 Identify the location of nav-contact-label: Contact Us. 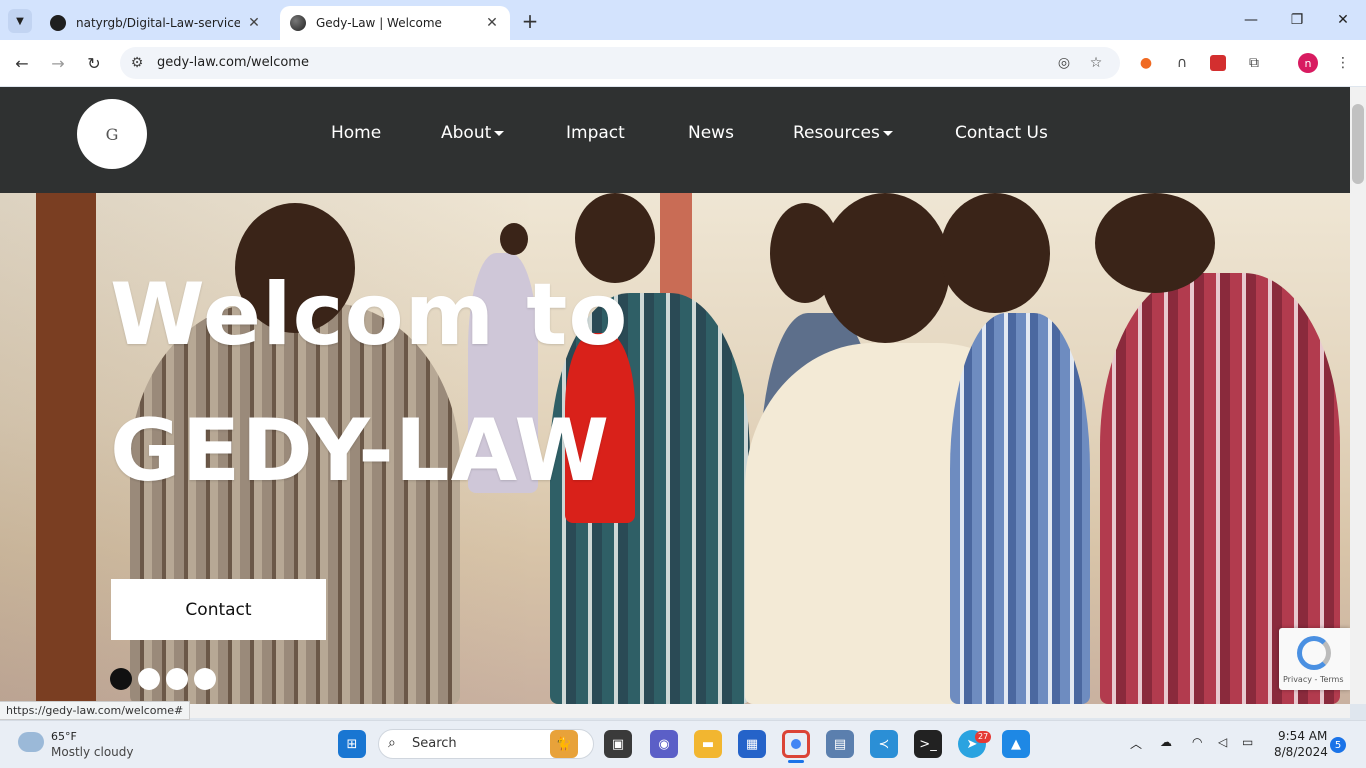
(1001, 133).